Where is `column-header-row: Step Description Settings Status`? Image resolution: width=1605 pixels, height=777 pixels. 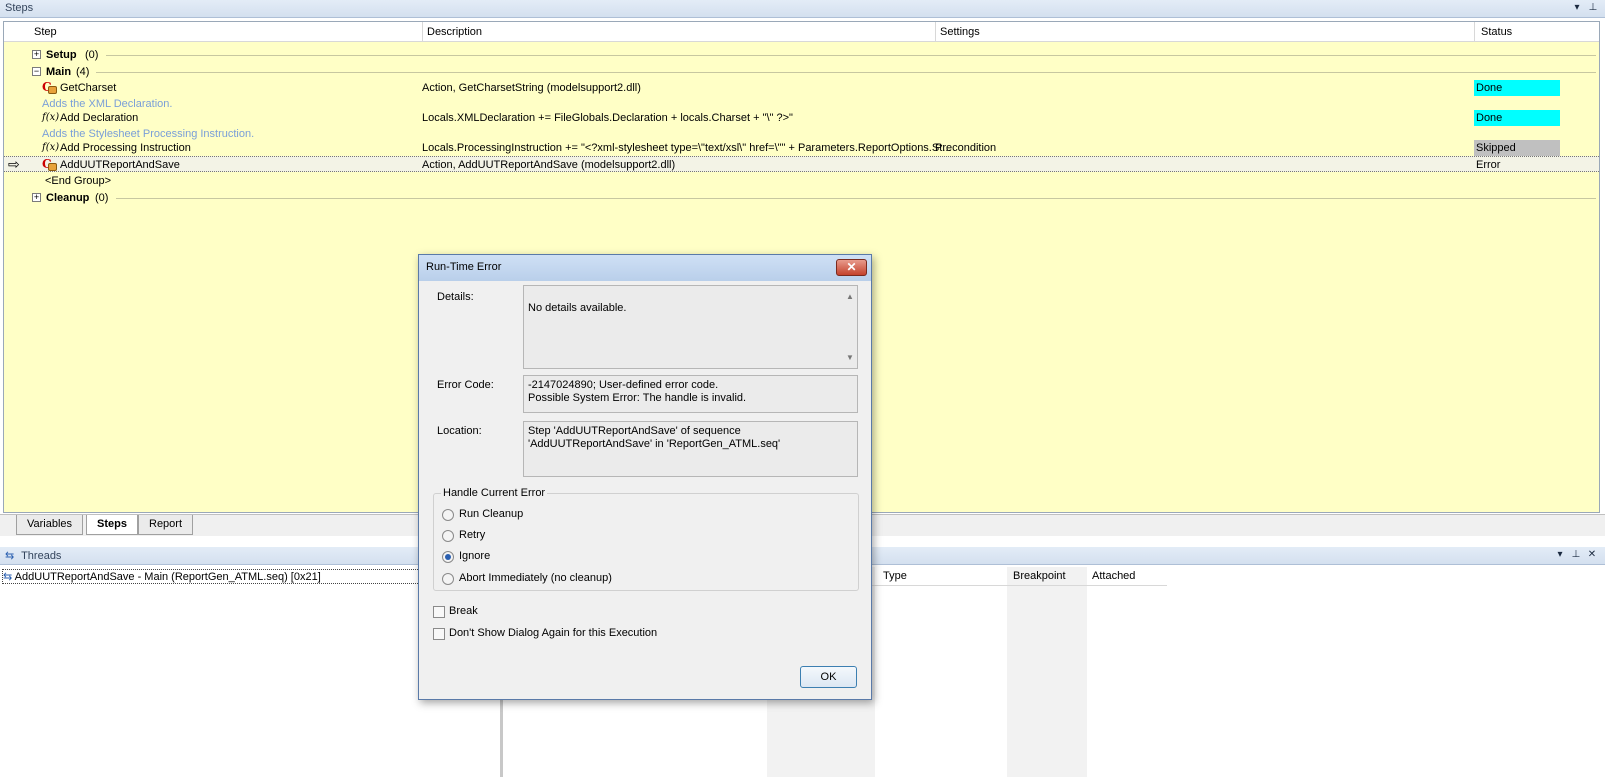
column-header-row: Step Description Settings Status is located at coordinates (801, 32).